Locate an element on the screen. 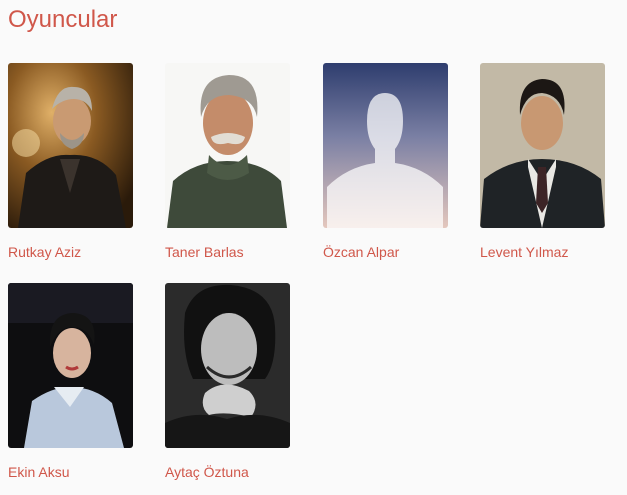 Image resolution: width=627 pixels, height=495 pixels. cast-card: Aytaç Öztuna is located at coordinates (227, 382).